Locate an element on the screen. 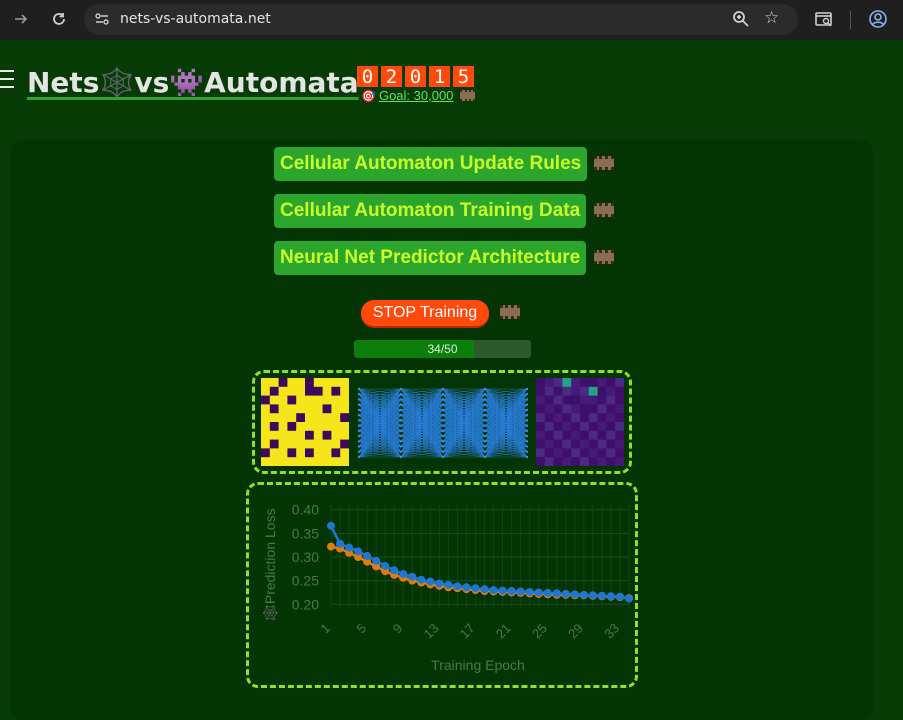  site-info-icon is located at coordinates (102, 19).